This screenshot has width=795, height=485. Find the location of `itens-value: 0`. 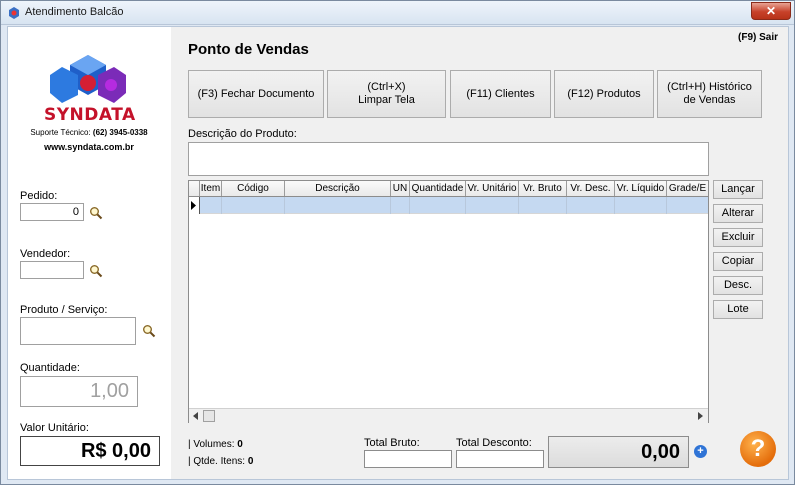

itens-value: 0 is located at coordinates (250, 461).